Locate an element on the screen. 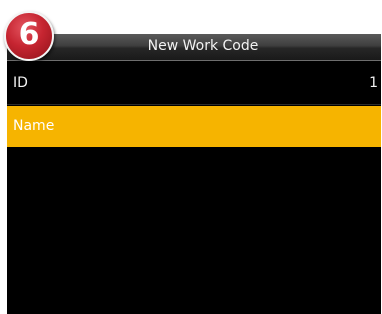  step-number-badge: 6 is located at coordinates (29, 36).